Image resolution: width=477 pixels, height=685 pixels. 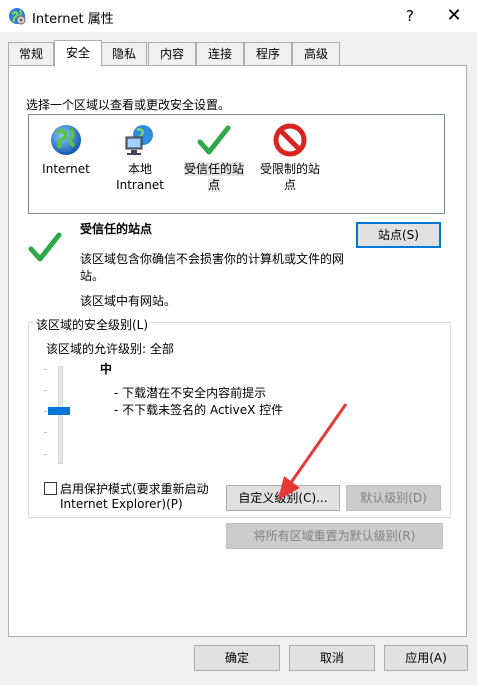 What do you see at coordinates (199, 410) in the screenshot?
I see `security-level-bullet-2: - 不下载未签名的 ActiveX 控件` at bounding box center [199, 410].